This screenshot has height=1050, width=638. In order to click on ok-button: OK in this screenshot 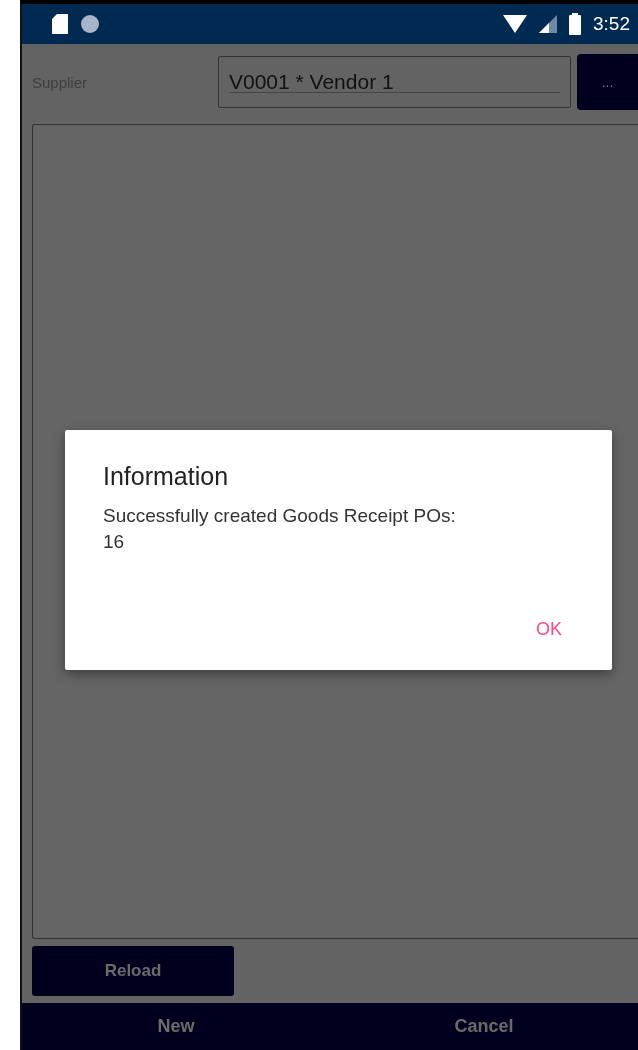, I will do `click(549, 629)`.